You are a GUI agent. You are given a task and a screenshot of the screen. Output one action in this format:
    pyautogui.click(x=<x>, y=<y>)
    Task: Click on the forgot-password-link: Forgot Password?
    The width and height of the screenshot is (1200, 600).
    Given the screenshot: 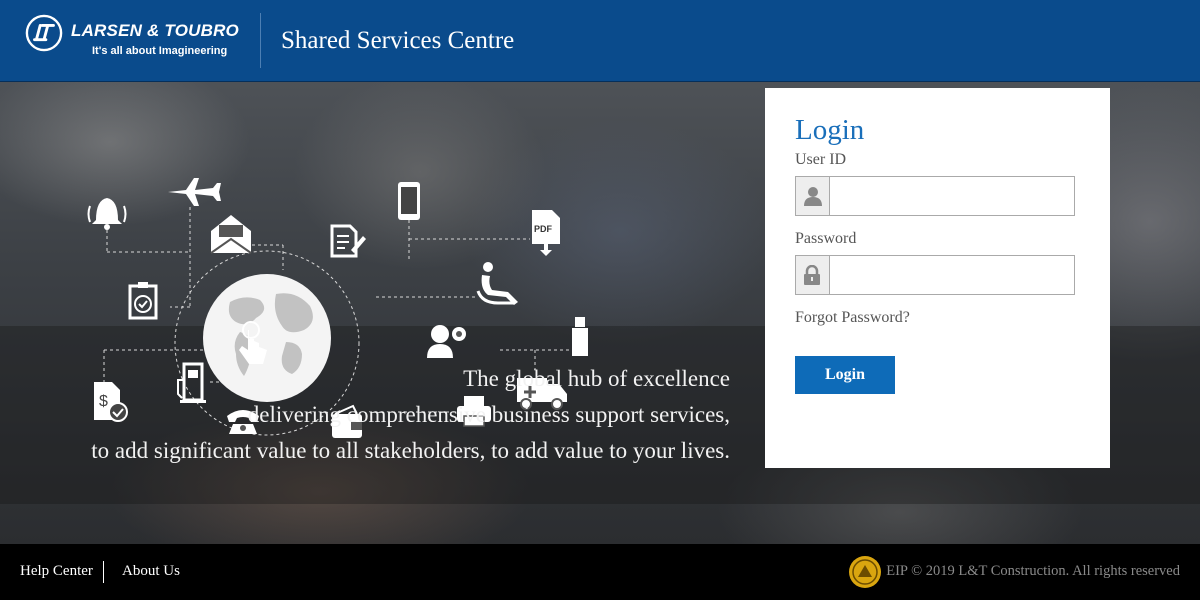 What is the action you would take?
    pyautogui.click(x=852, y=318)
    